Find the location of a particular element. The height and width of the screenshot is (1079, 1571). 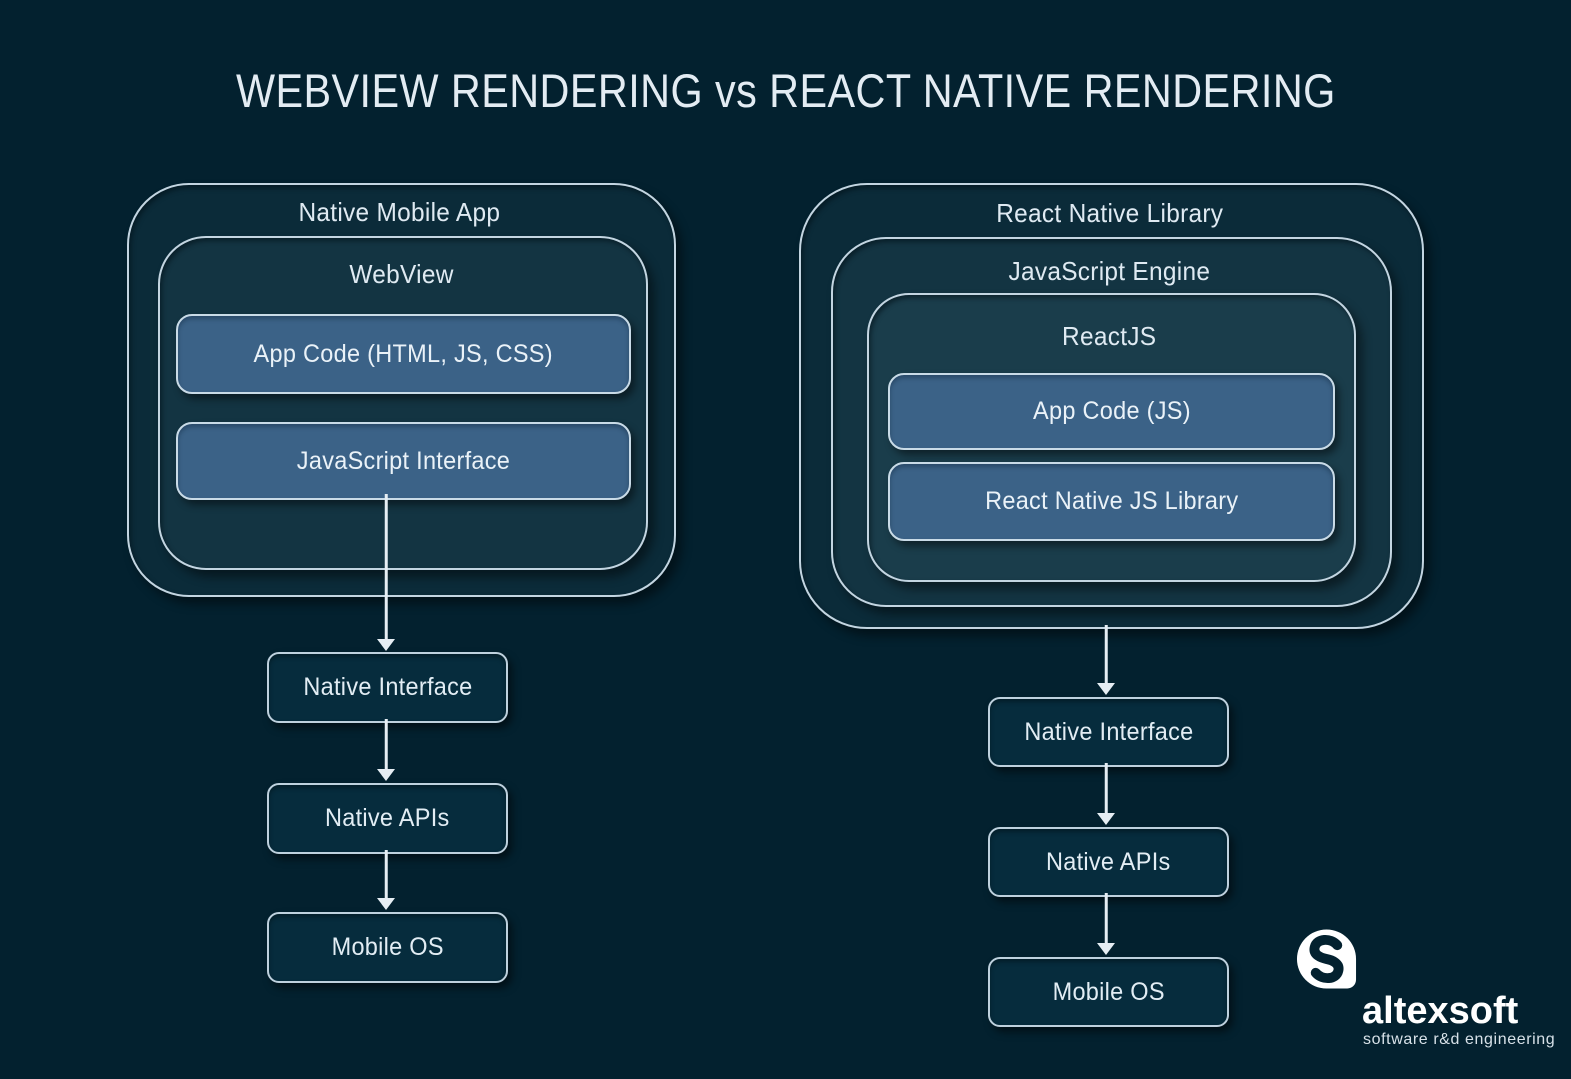

javascript-engine-label: JavaScript Engine is located at coordinates (1109, 271).